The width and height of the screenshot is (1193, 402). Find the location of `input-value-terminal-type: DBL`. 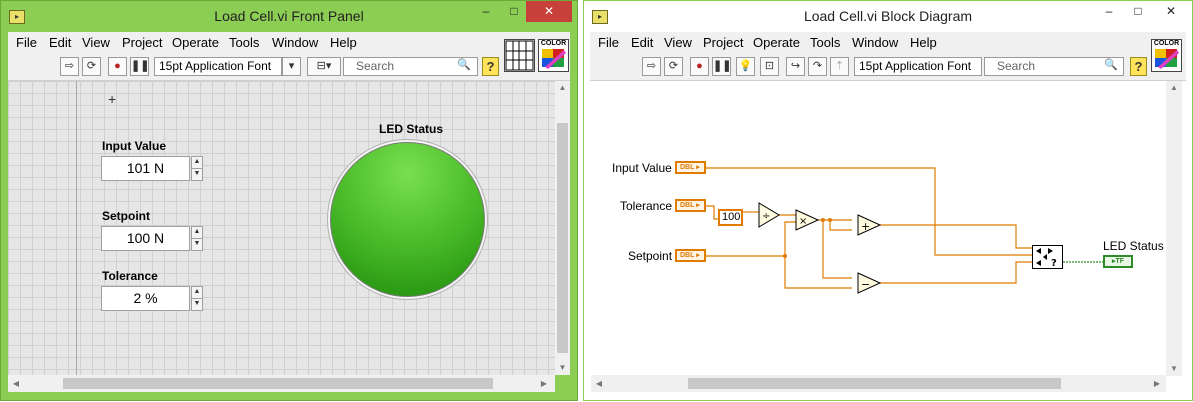

input-value-terminal-type: DBL is located at coordinates (687, 167).